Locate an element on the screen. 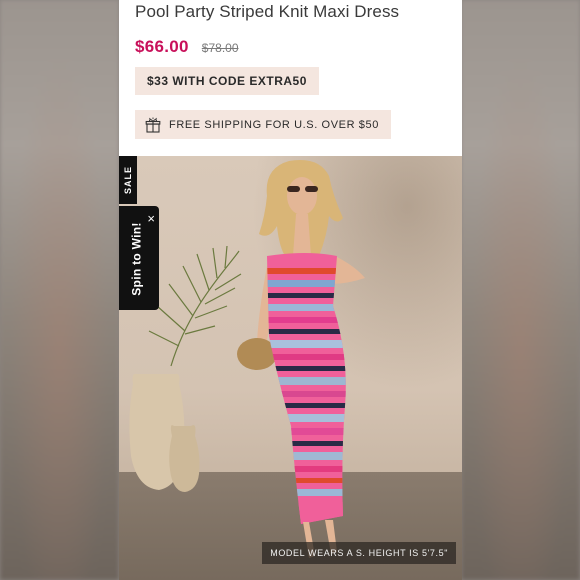 The height and width of the screenshot is (580, 580). spin-to-win-tab: Spin to Win! × is located at coordinates (139, 258).